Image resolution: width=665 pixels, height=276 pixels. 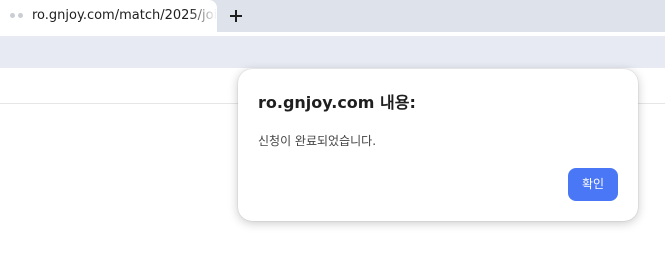 I want to click on ok-button: 확인, so click(x=593, y=184).